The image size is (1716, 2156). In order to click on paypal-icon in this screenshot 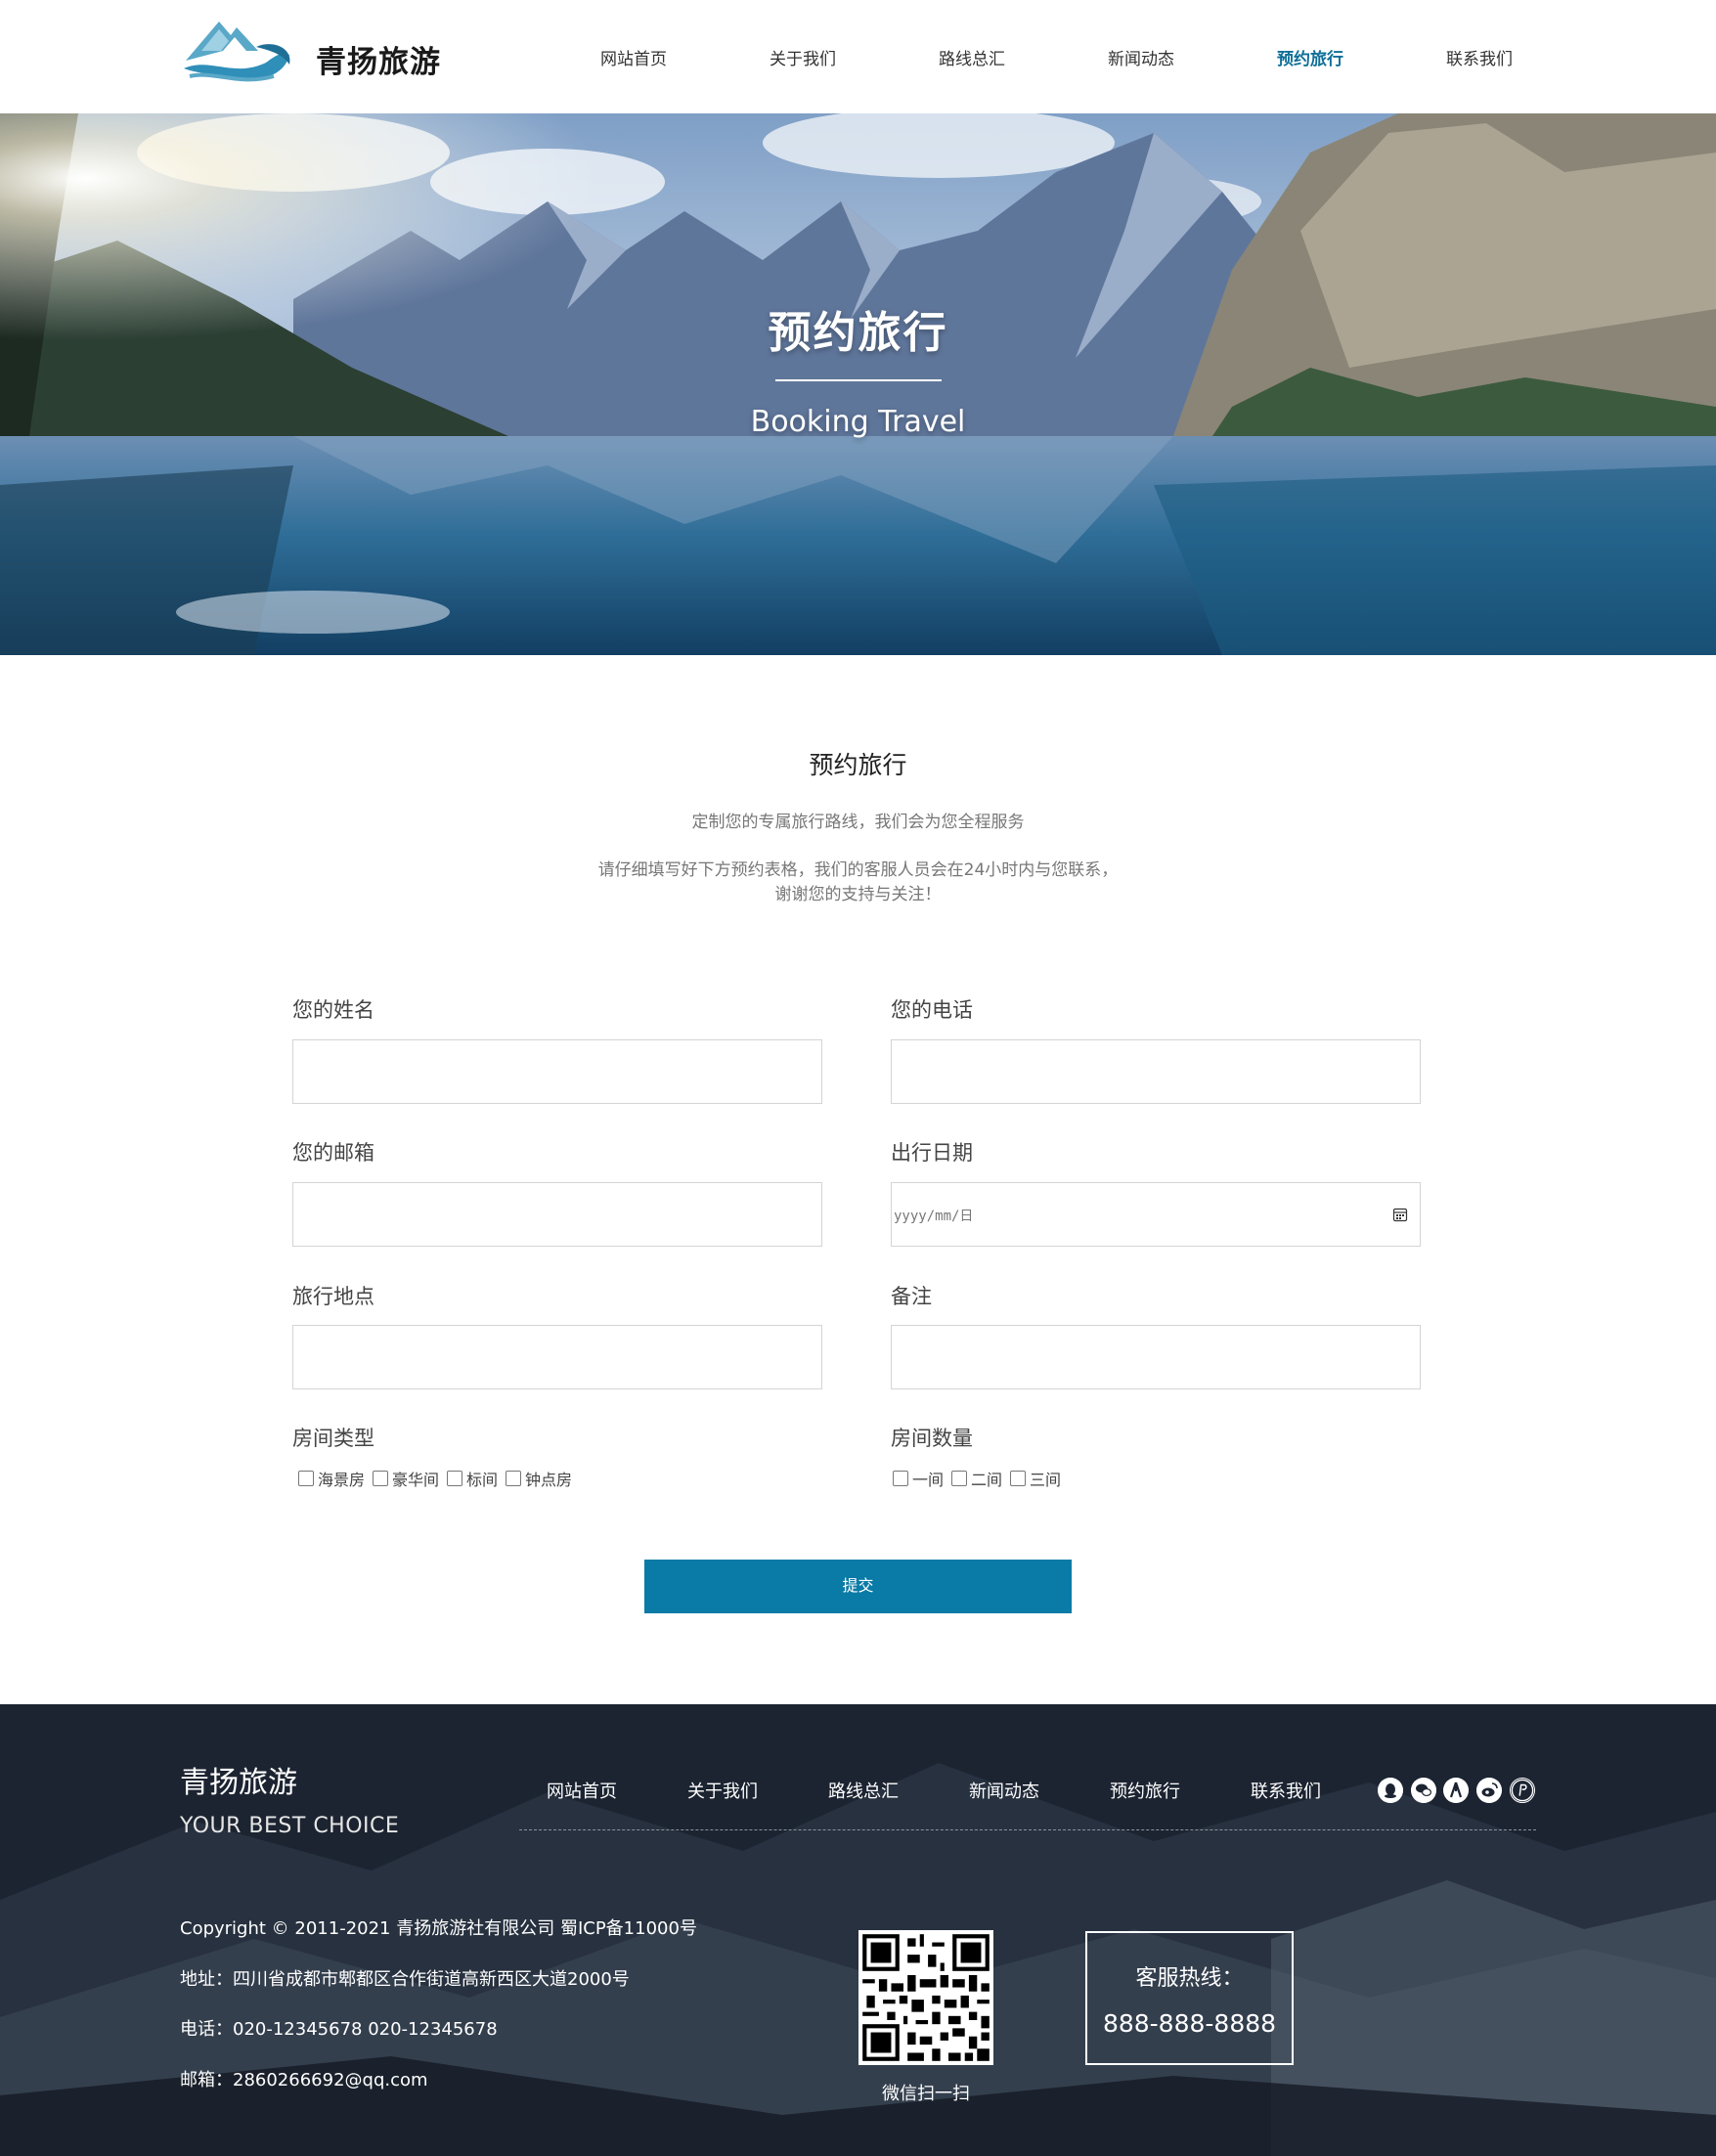, I will do `click(1522, 1790)`.